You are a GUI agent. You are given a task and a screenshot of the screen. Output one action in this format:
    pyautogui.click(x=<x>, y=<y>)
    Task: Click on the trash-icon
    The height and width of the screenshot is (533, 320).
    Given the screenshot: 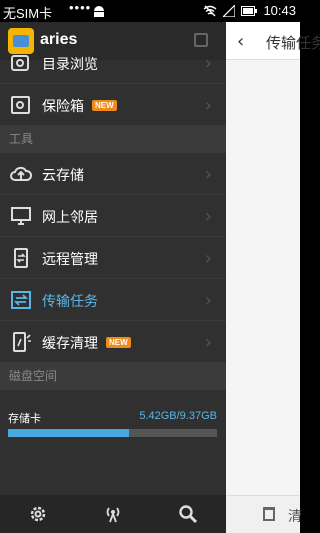 What is the action you would take?
    pyautogui.click(x=269, y=514)
    